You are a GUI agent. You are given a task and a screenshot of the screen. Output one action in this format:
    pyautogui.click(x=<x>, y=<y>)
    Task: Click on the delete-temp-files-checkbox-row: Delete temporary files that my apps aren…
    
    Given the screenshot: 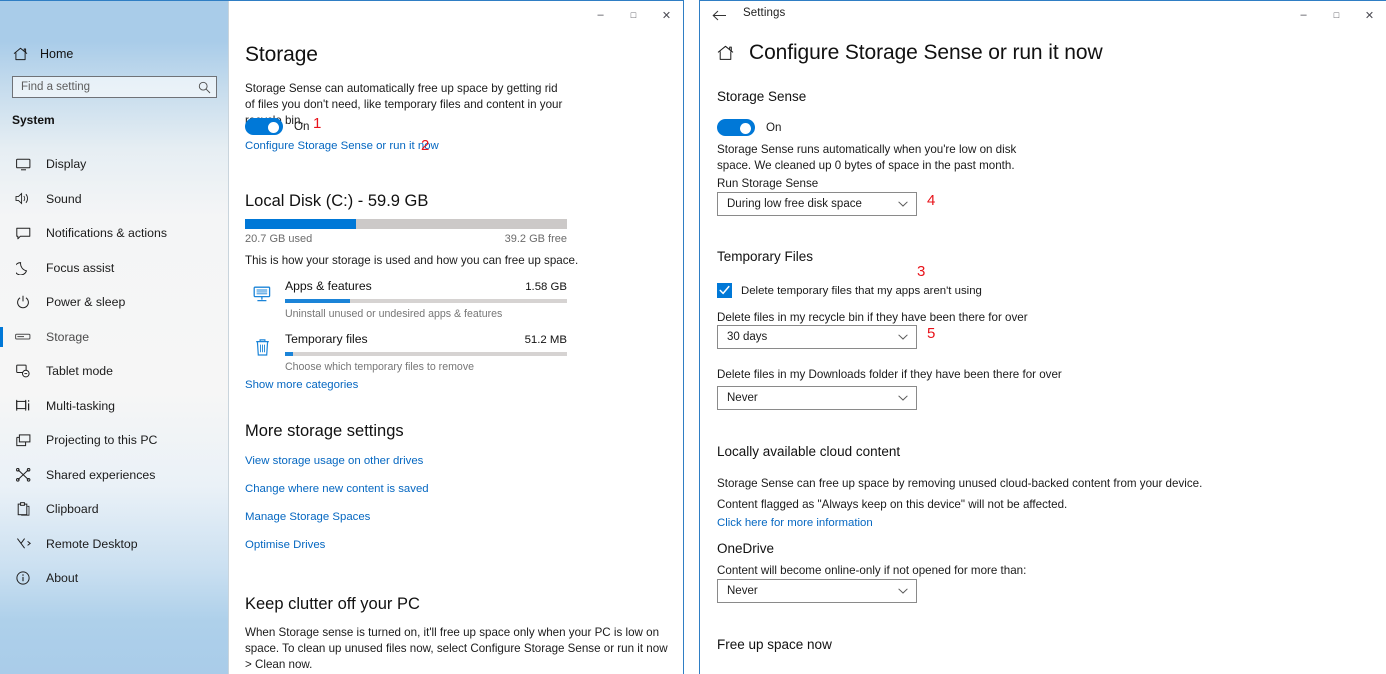 What is the action you would take?
    pyautogui.click(x=849, y=290)
    